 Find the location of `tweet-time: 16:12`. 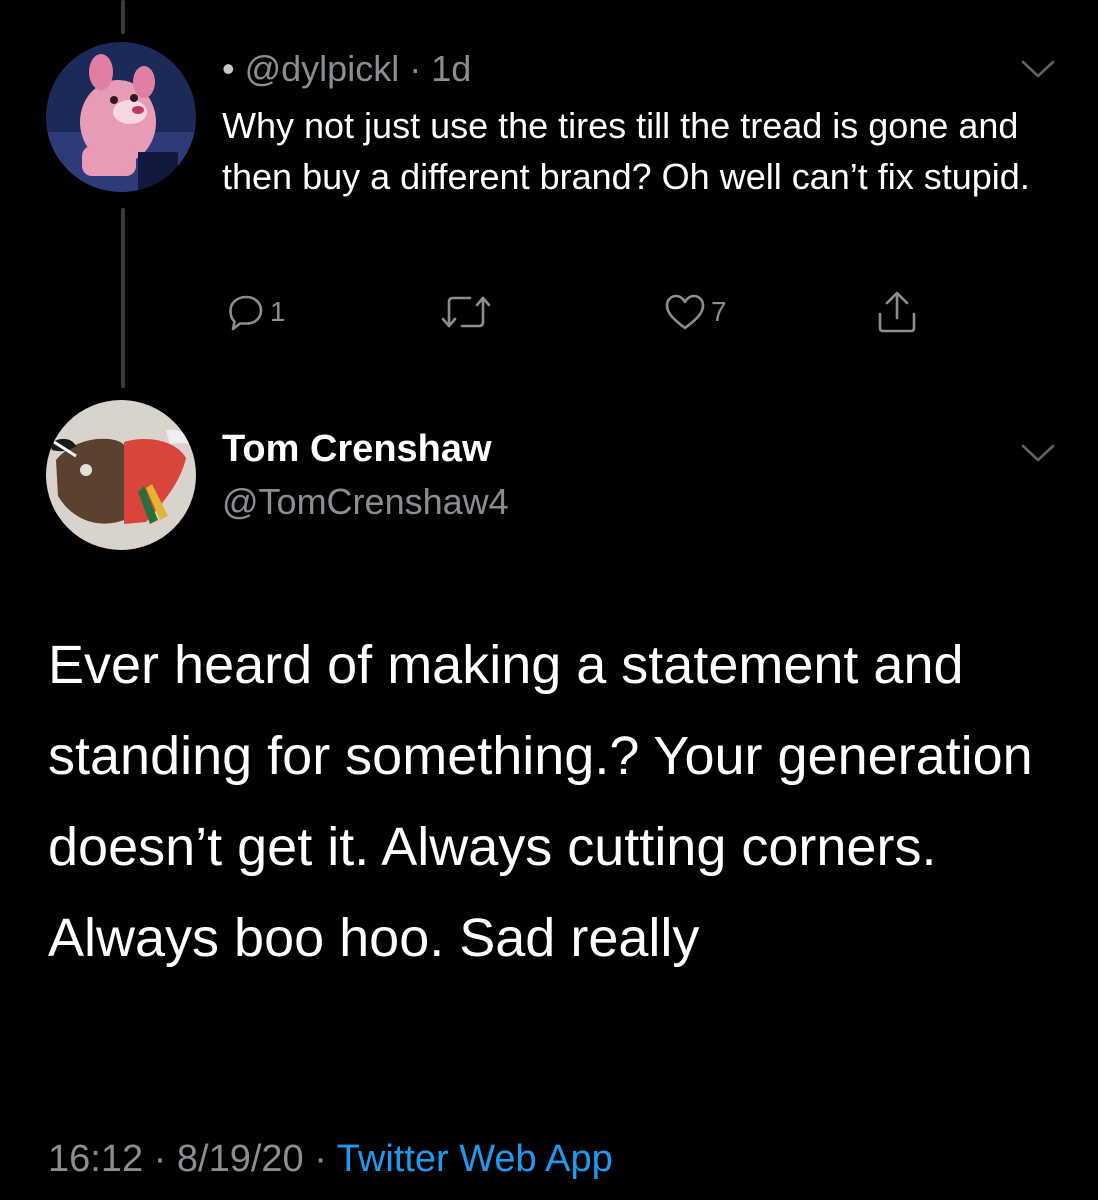

tweet-time: 16:12 is located at coordinates (96, 1159).